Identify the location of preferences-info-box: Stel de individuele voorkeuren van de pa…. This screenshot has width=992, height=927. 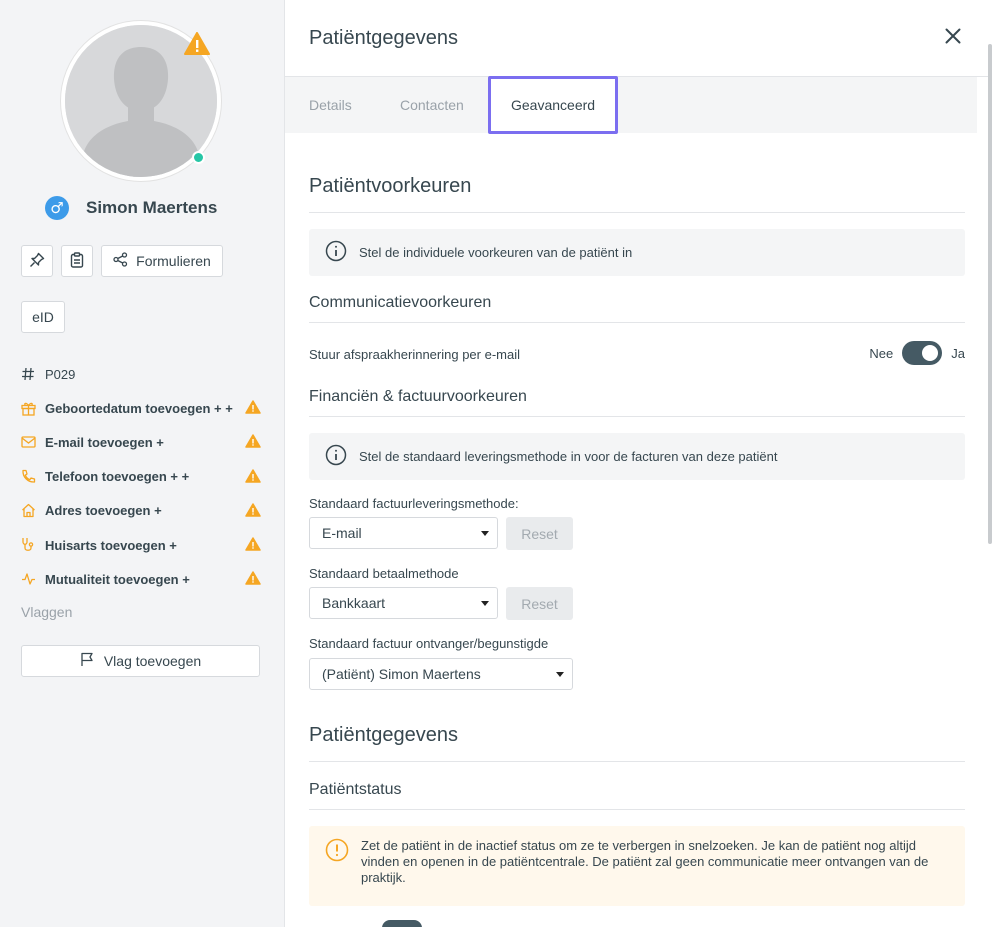
(637, 252).